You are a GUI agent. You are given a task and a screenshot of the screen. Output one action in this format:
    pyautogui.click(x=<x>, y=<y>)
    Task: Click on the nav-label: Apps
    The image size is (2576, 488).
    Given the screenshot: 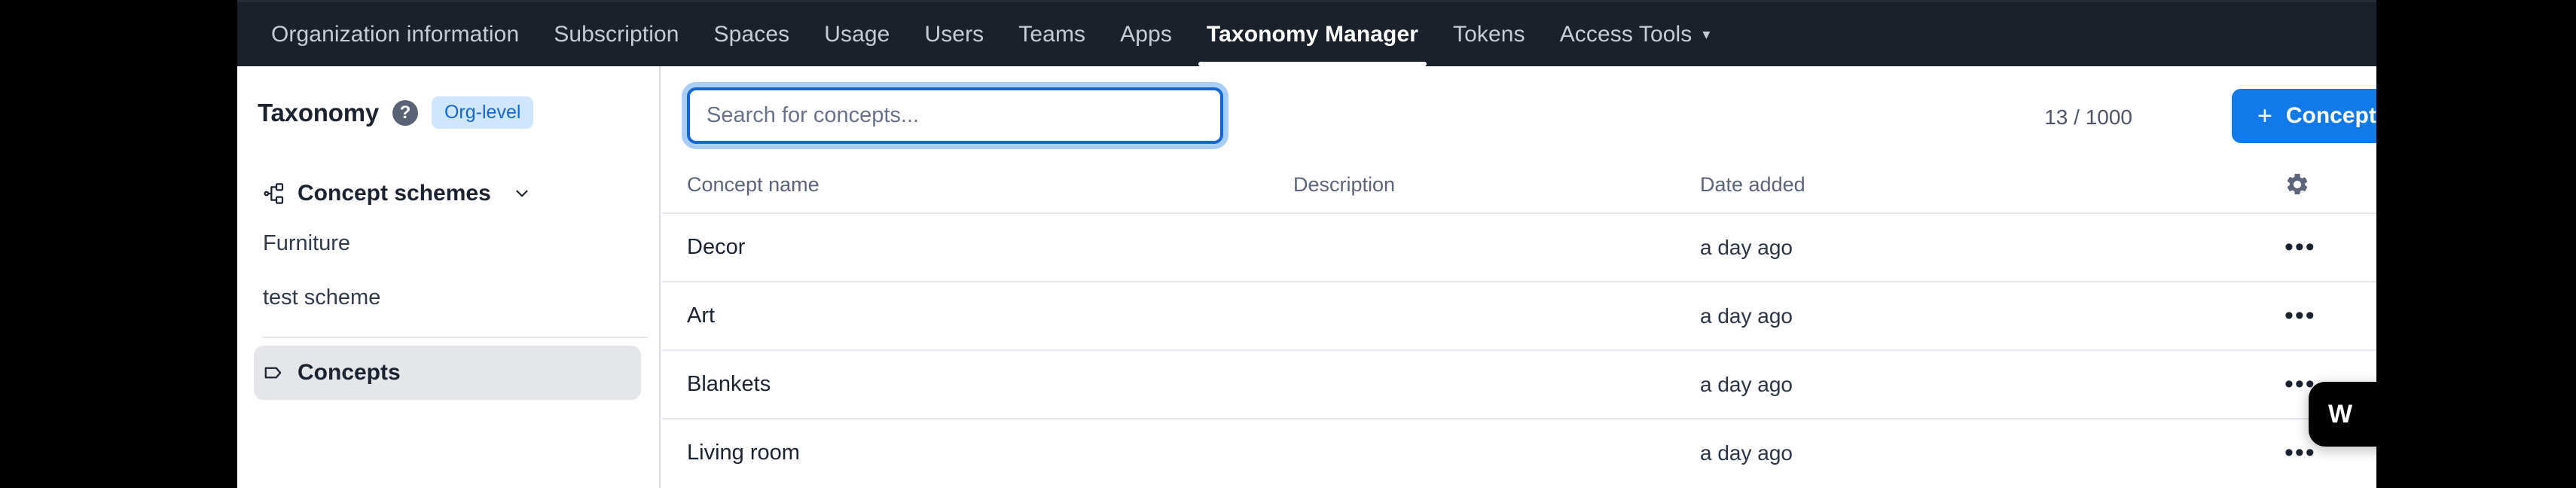 What is the action you would take?
    pyautogui.click(x=1146, y=34)
    